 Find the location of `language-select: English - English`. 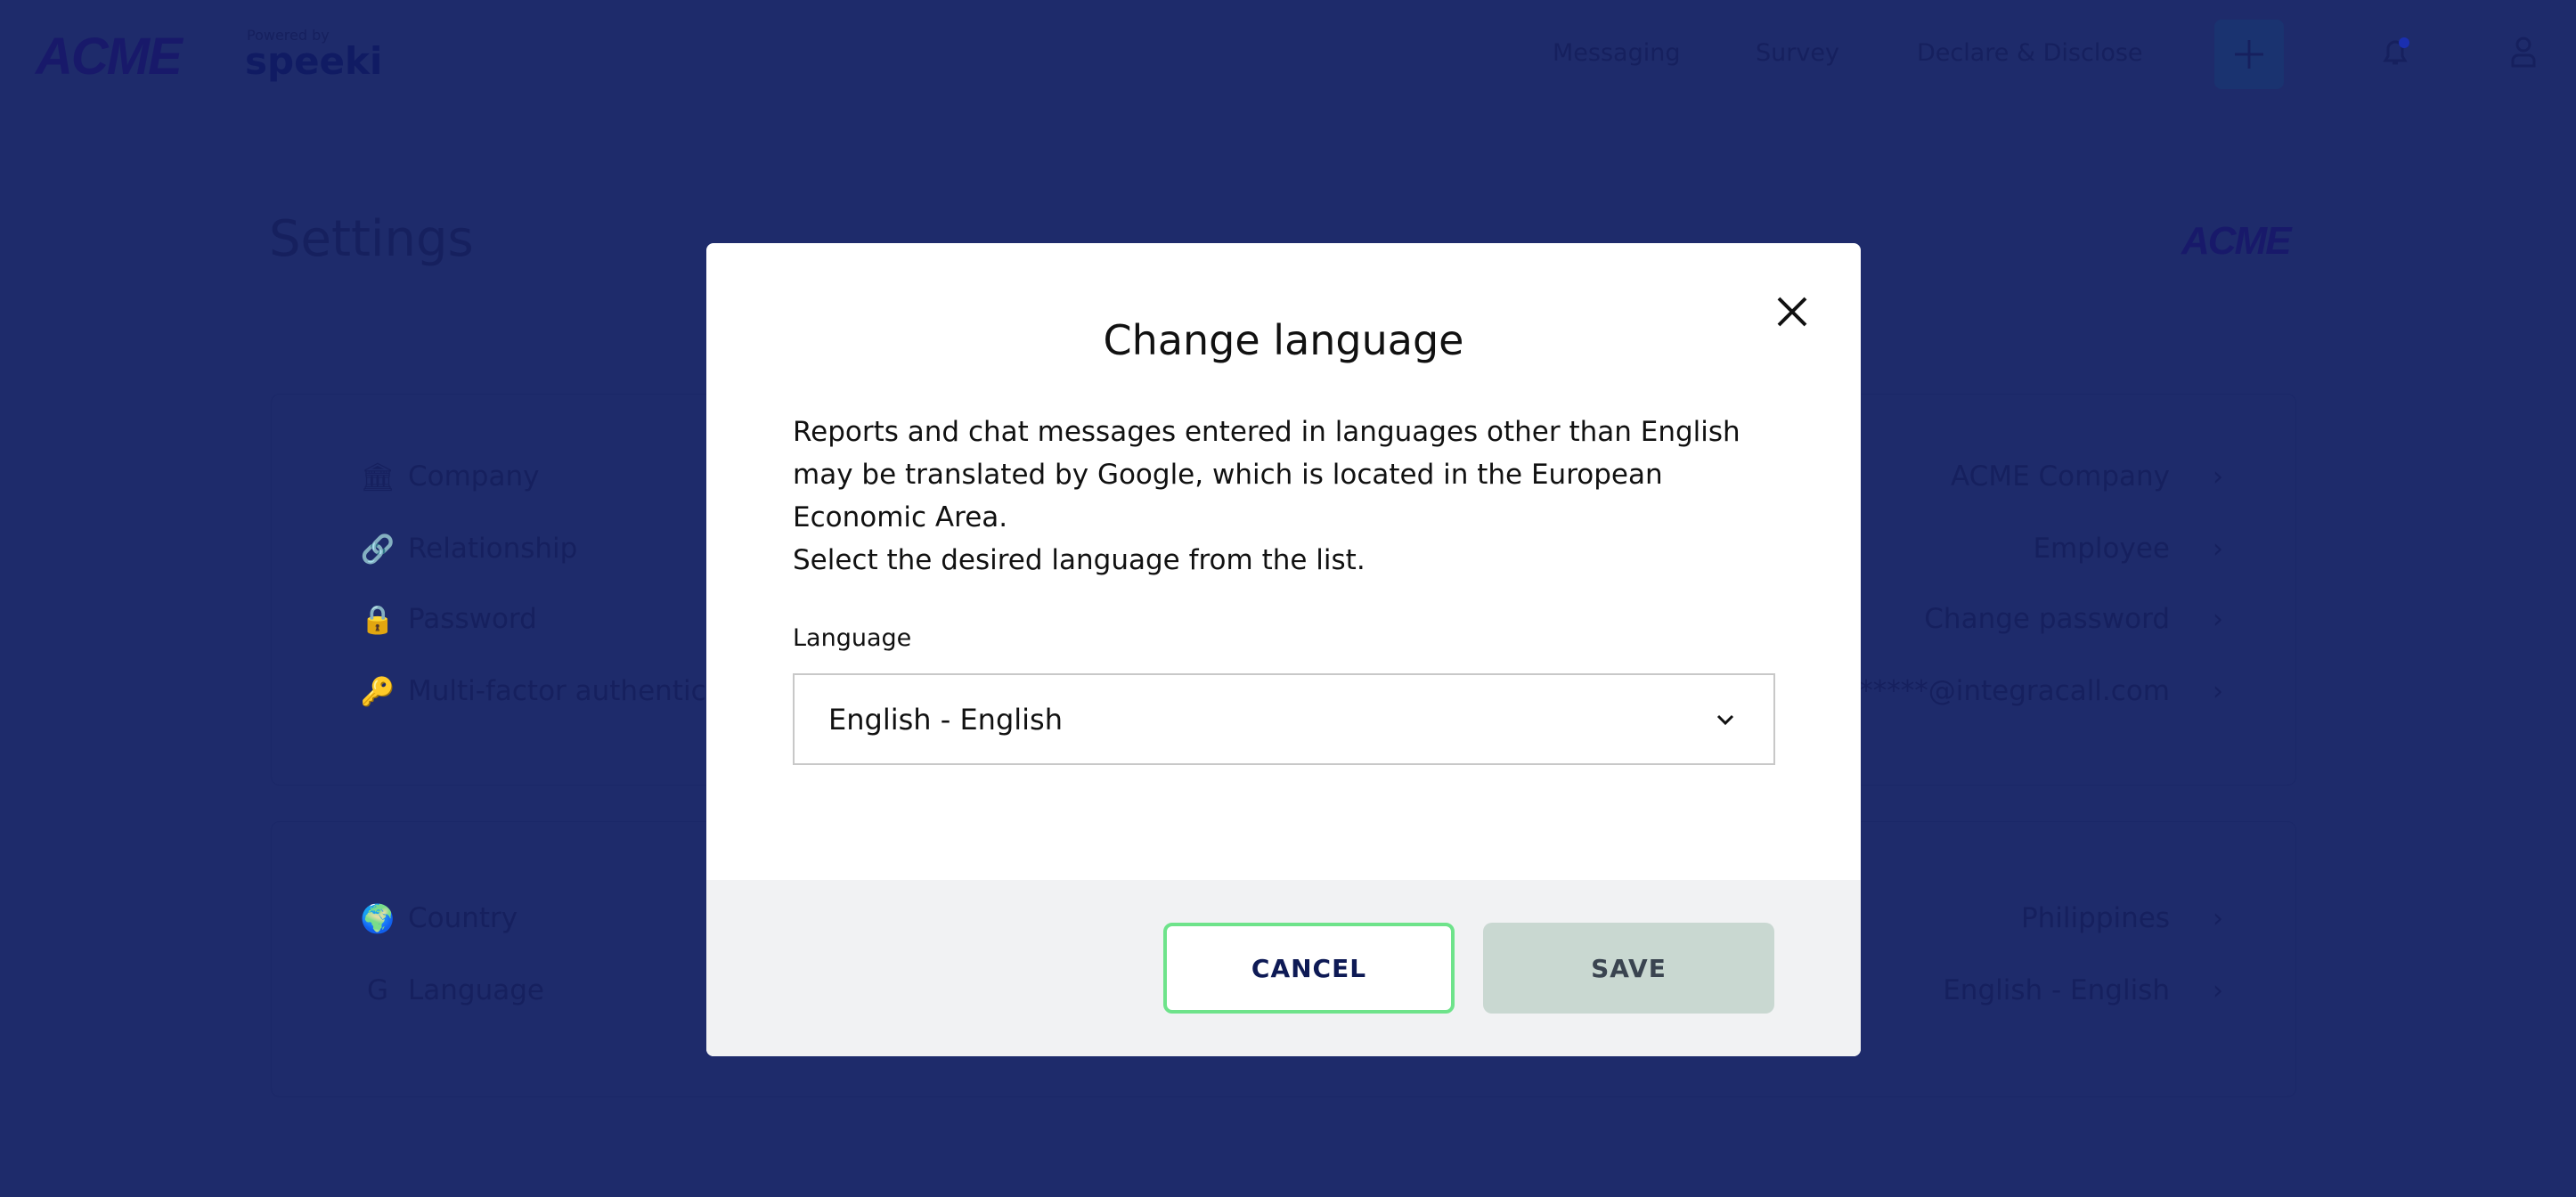

language-select: English - English is located at coordinates (1284, 719).